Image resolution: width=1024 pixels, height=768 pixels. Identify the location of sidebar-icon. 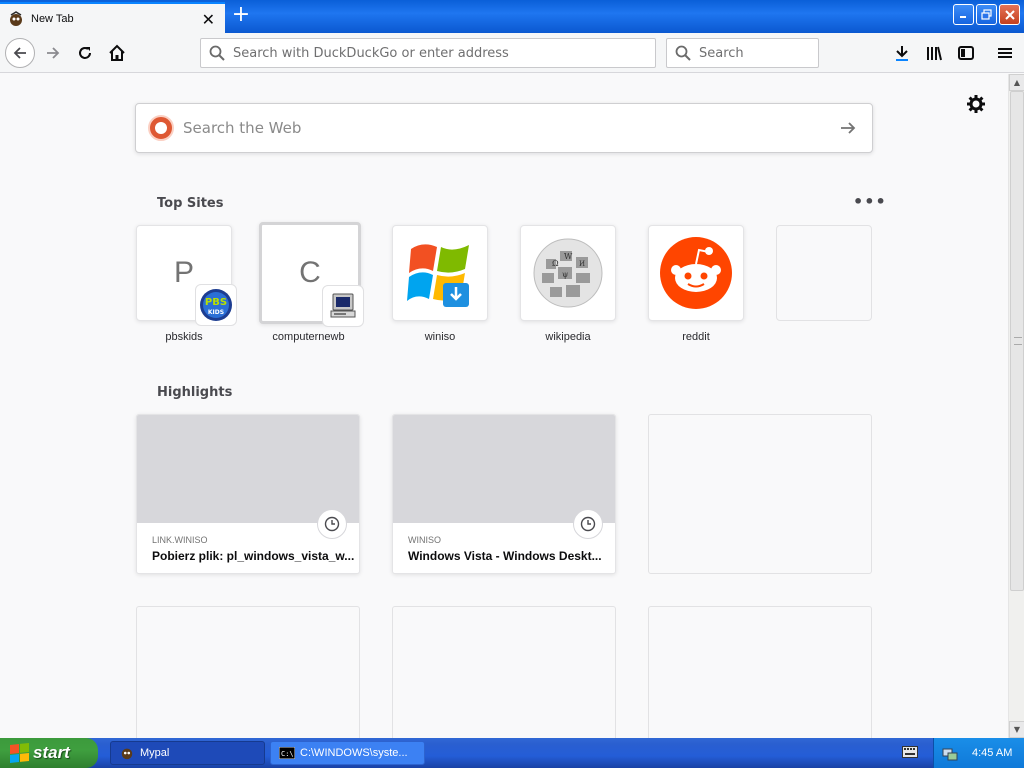
(966, 53).